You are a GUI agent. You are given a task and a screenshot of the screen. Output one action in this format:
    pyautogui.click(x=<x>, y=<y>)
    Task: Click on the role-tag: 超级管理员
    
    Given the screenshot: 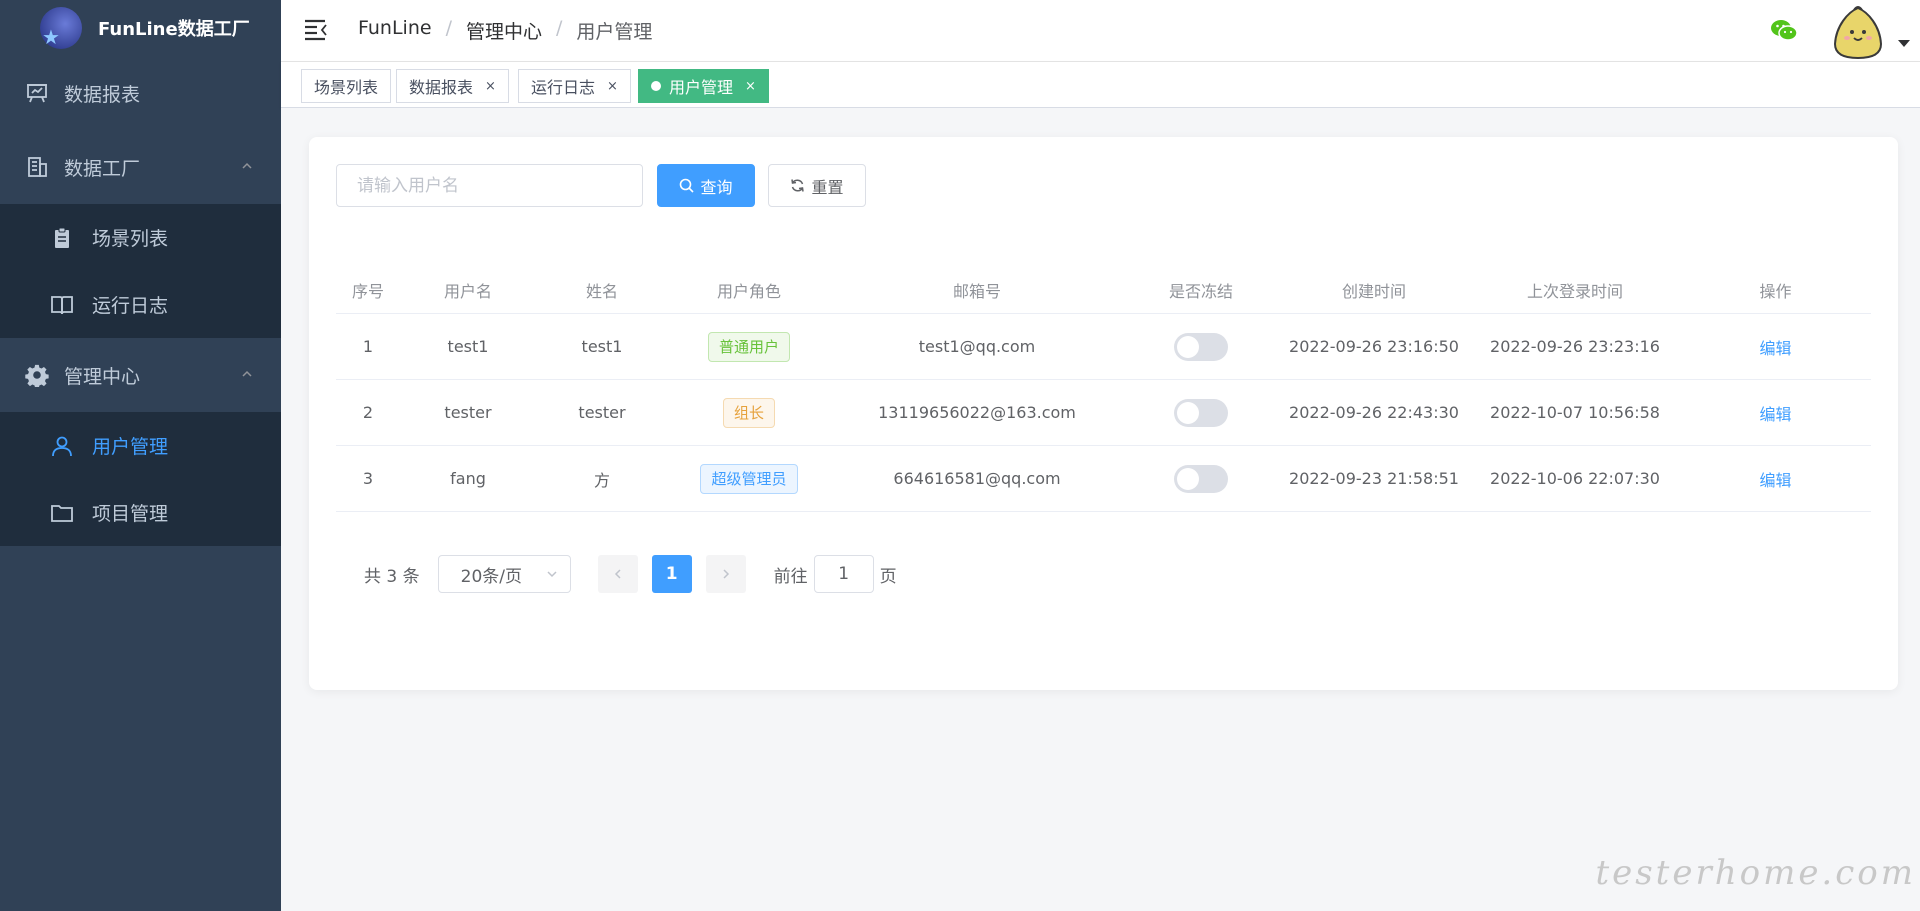 What is the action you would take?
    pyautogui.click(x=749, y=478)
    